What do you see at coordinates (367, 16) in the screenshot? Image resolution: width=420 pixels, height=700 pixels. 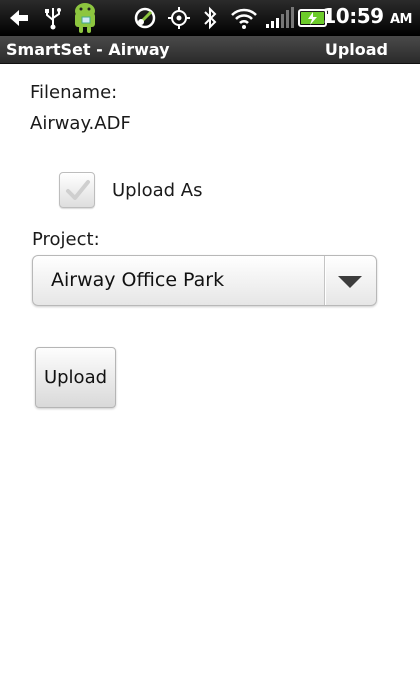 I see `clock: 10:59 AM` at bounding box center [367, 16].